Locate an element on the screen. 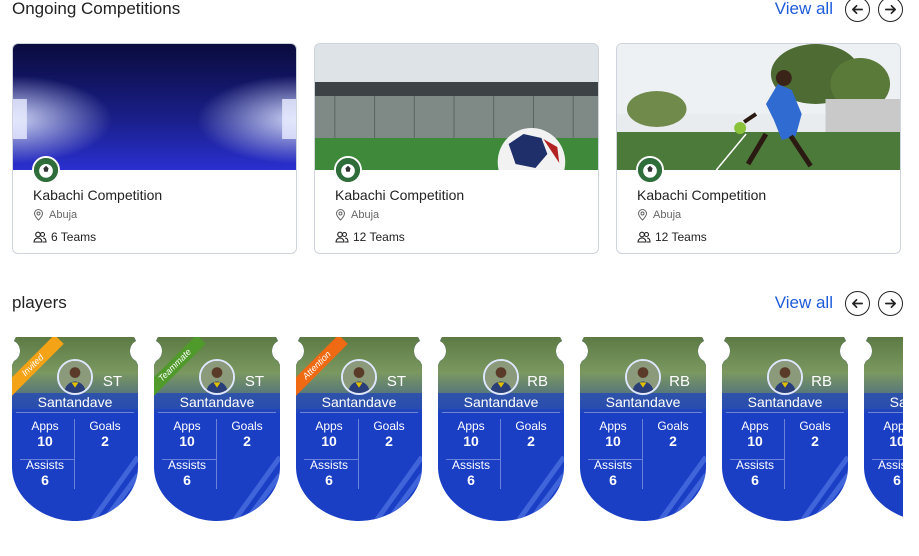  competition-teams-count: 12 Teams is located at coordinates (681, 237).